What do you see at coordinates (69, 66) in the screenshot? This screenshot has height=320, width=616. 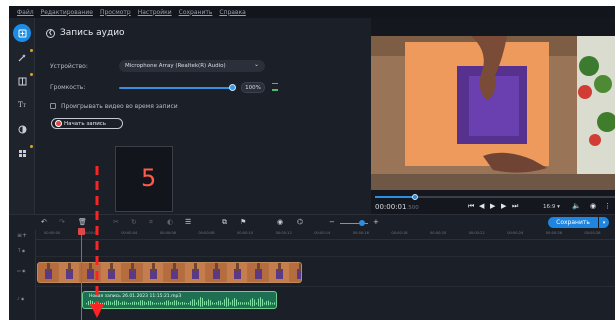 I see `device-label: Устройство:` at bounding box center [69, 66].